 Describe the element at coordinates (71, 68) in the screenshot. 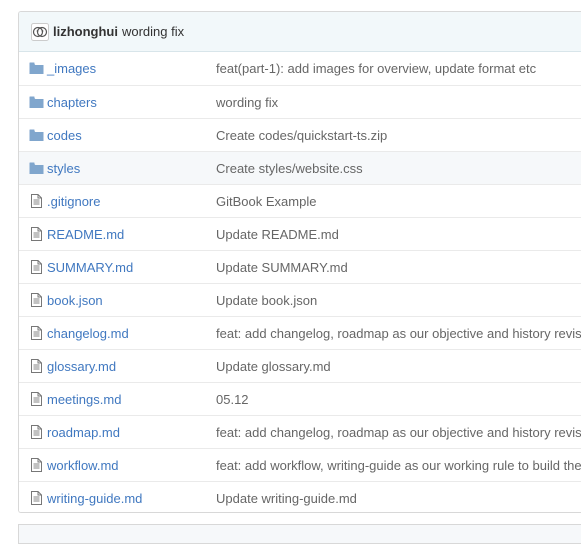

I see `folder-link: _images` at that location.